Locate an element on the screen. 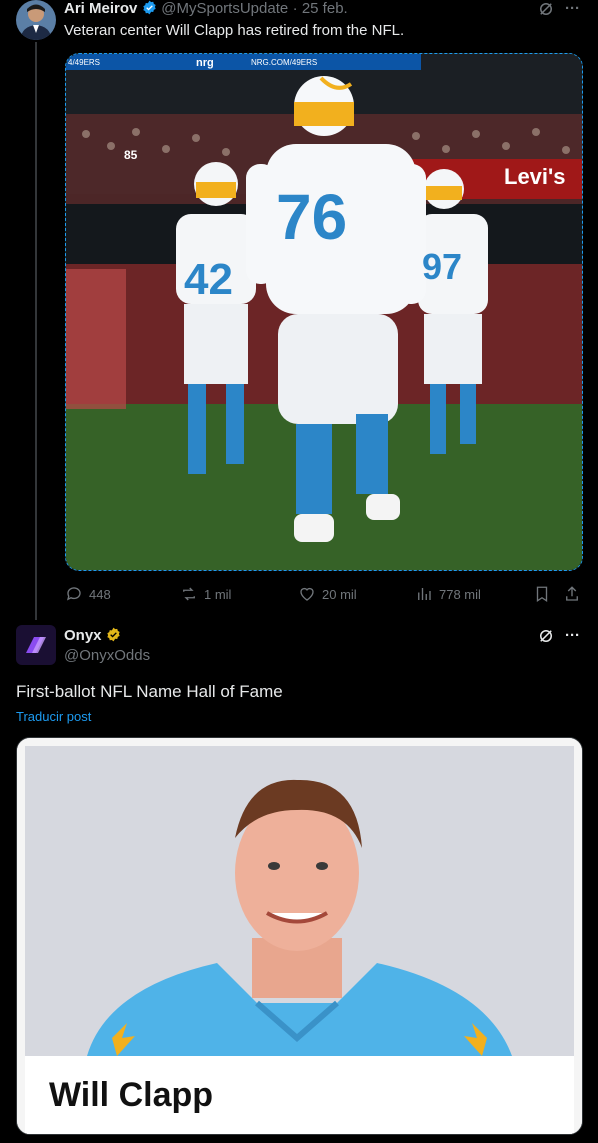 The width and height of the screenshot is (598, 1143). tweet-date: · 25 feb. is located at coordinates (320, 8).